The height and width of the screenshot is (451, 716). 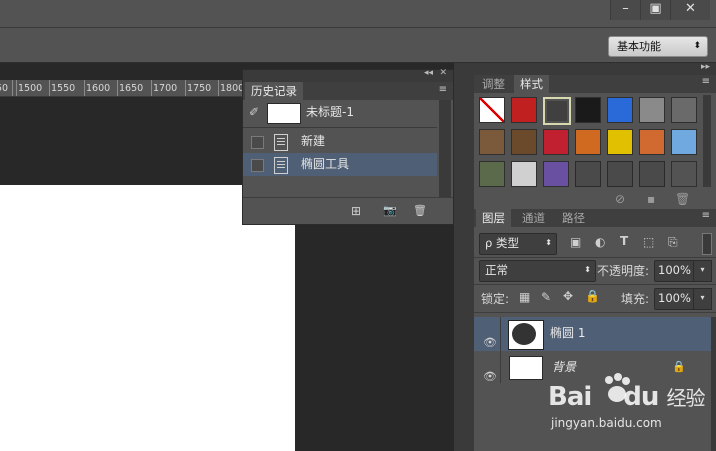 What do you see at coordinates (531, 84) in the screenshot?
I see `tab-styles: 样式` at bounding box center [531, 84].